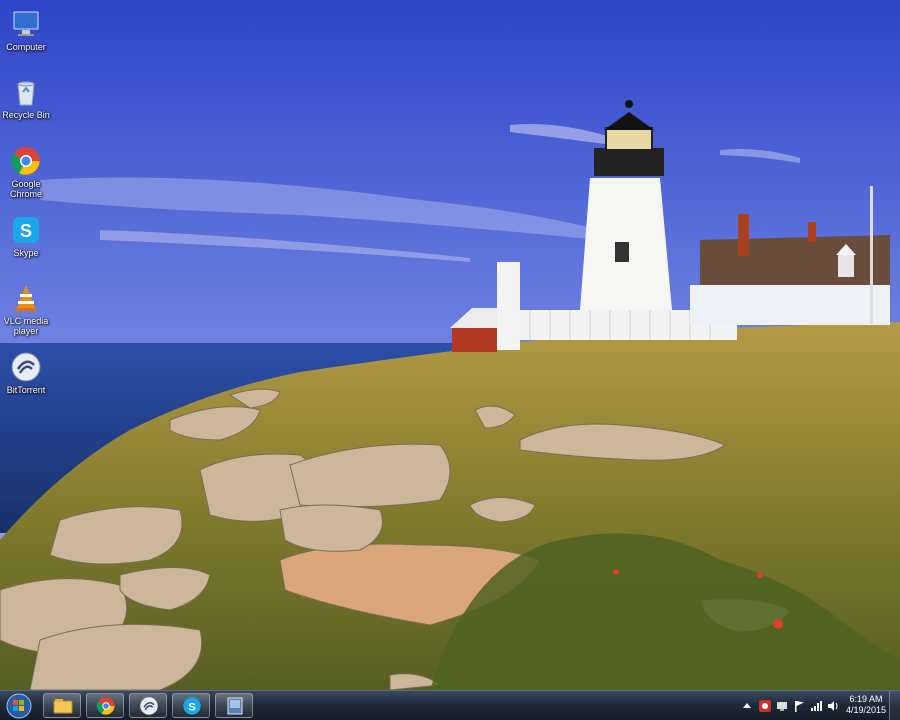 The width and height of the screenshot is (900, 720). What do you see at coordinates (26, 326) in the screenshot?
I see `desktop-icon-label: VLC media player` at bounding box center [26, 326].